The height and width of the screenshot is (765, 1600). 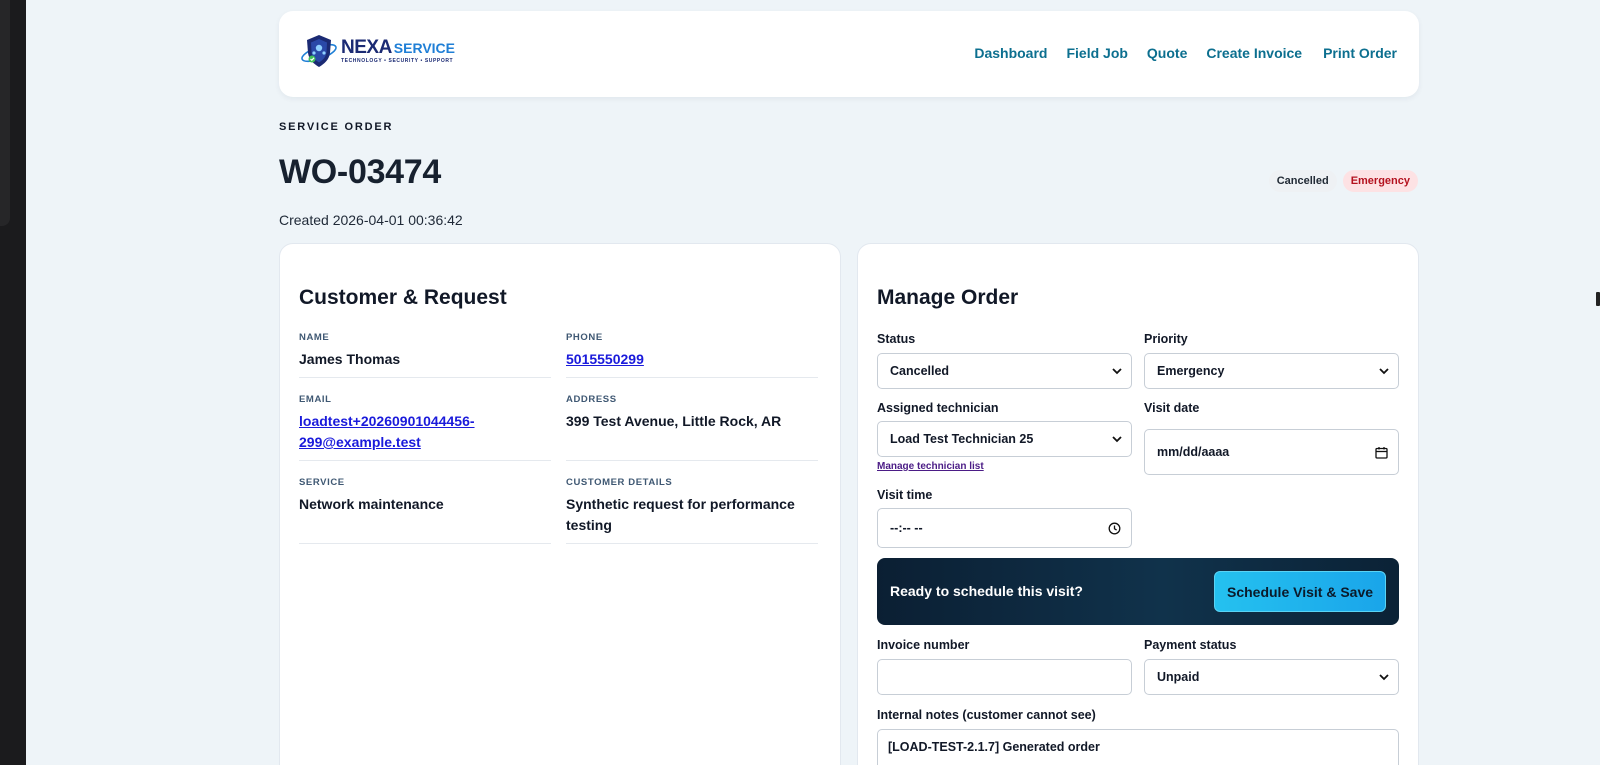 I want to click on field-label: SERVICE, so click(x=322, y=482).